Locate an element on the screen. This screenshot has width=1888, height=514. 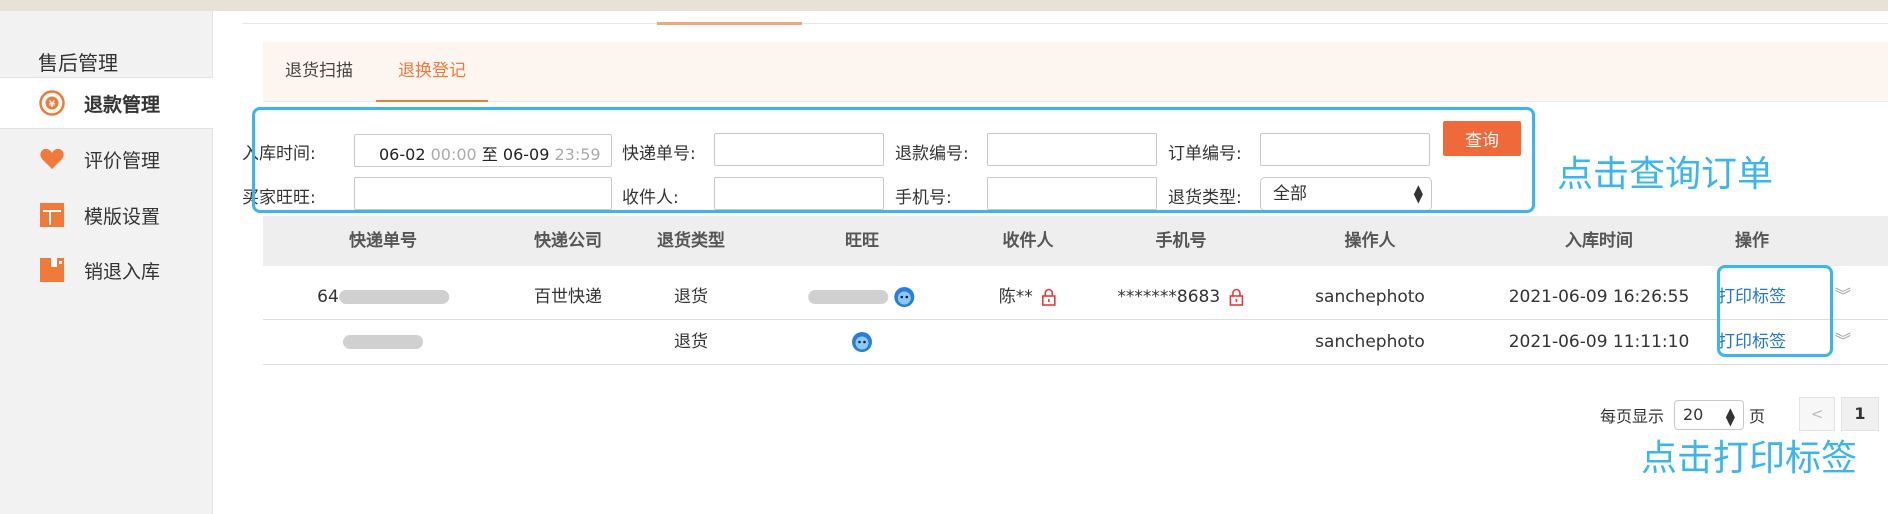
receiver-cell: 陈** is located at coordinates (1028, 297).